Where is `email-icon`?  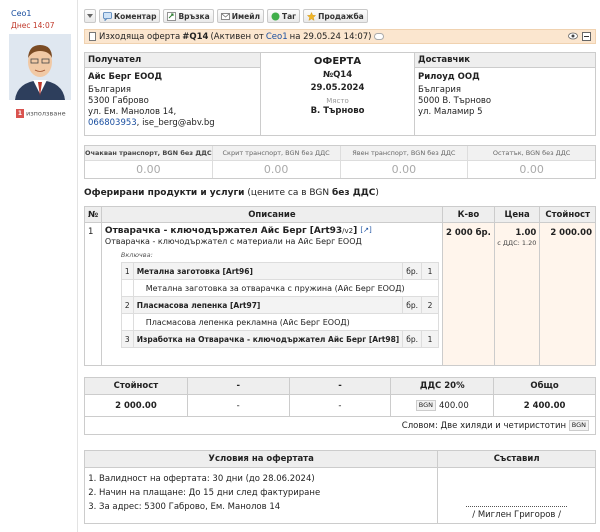 email-icon is located at coordinates (225, 16).